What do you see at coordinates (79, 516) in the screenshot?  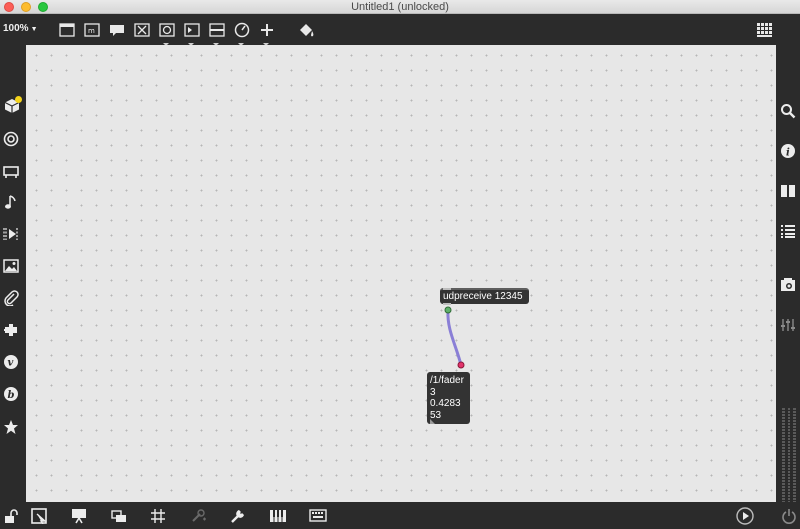 I see `presentation-icon` at bounding box center [79, 516].